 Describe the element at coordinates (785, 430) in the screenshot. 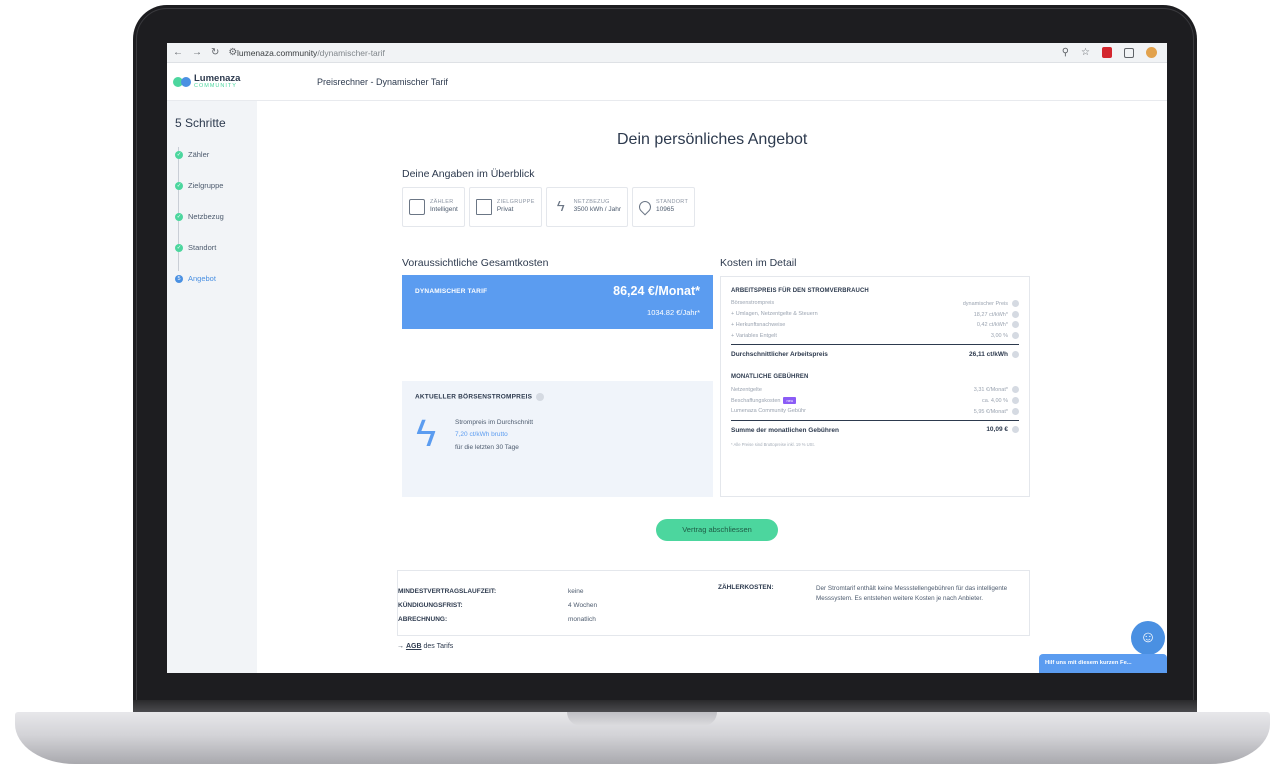

I see `sum-label: Summe der monatlichen Gebühren` at that location.